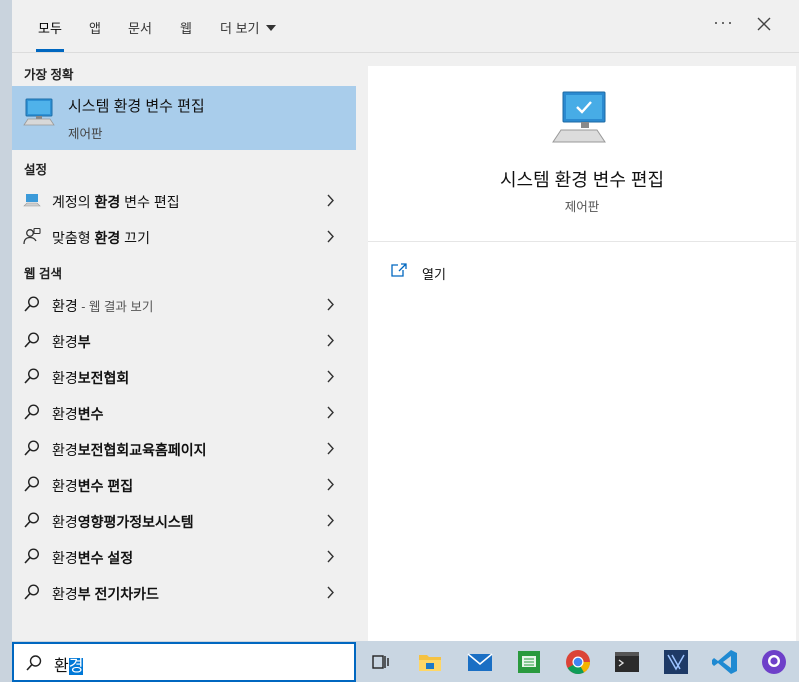  Describe the element at coordinates (529, 662) in the screenshot. I see `spreadsheet-icon` at that location.